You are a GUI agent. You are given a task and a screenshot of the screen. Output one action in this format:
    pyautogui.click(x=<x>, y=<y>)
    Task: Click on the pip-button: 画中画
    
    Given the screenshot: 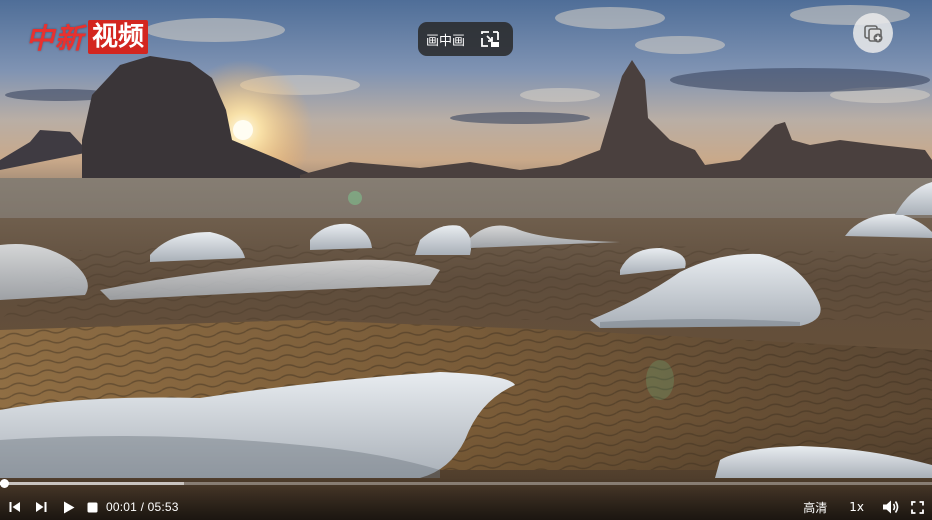 What is the action you would take?
    pyautogui.click(x=465, y=39)
    